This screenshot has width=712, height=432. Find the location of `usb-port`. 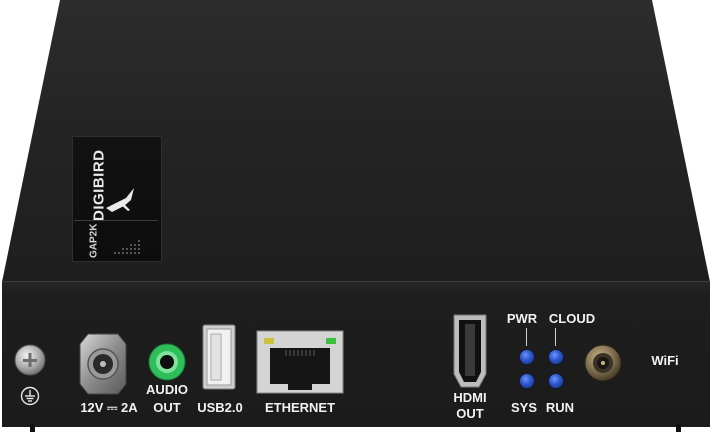

usb-port is located at coordinates (219, 357).